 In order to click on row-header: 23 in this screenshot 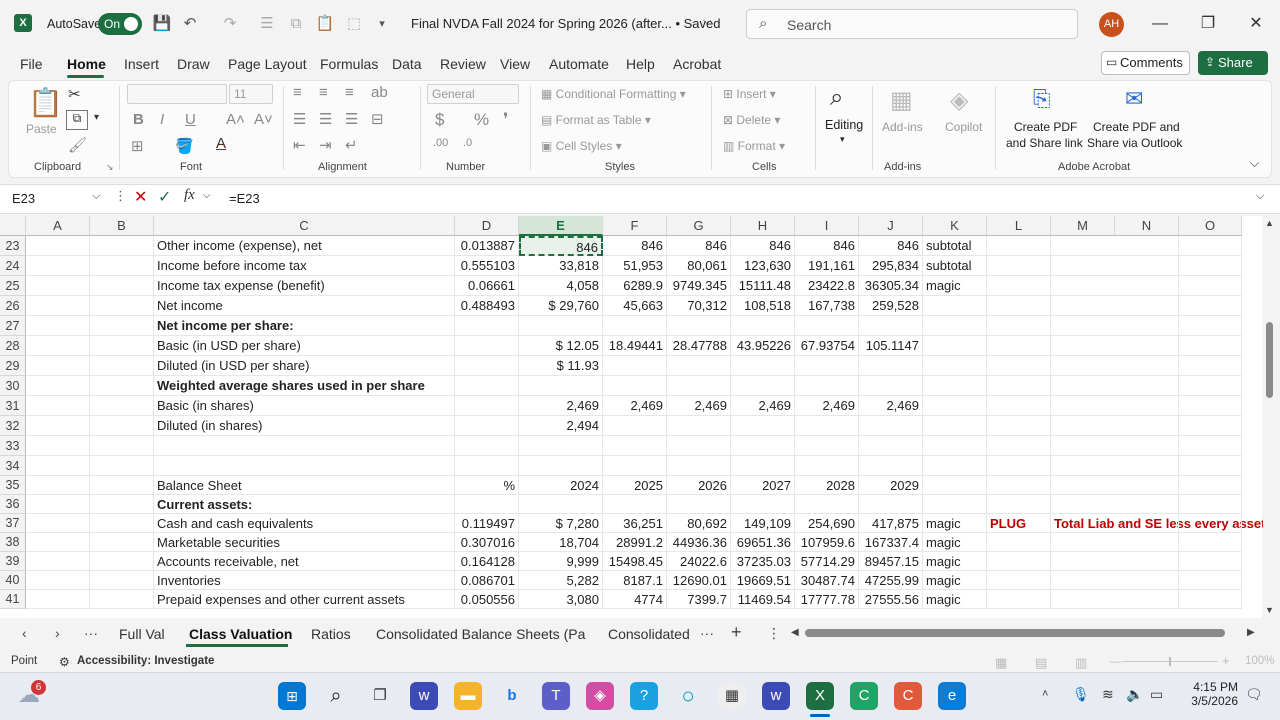, I will do `click(13, 246)`.